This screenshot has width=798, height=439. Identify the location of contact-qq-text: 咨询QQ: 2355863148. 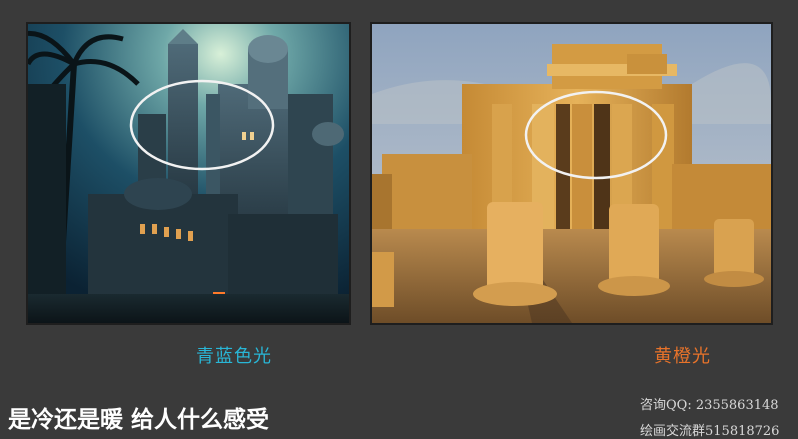
(709, 405).